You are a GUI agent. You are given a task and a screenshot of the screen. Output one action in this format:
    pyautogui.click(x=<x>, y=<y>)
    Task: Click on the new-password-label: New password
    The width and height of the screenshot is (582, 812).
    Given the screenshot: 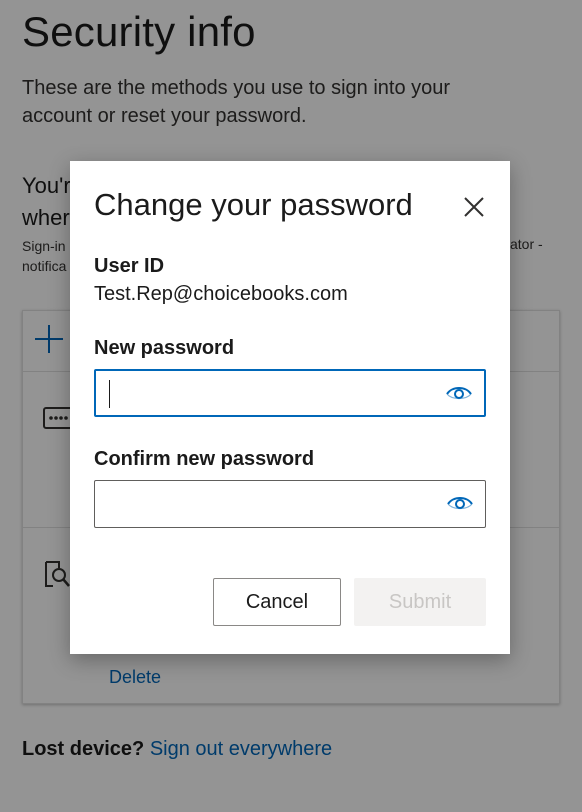 What is the action you would take?
    pyautogui.click(x=164, y=348)
    